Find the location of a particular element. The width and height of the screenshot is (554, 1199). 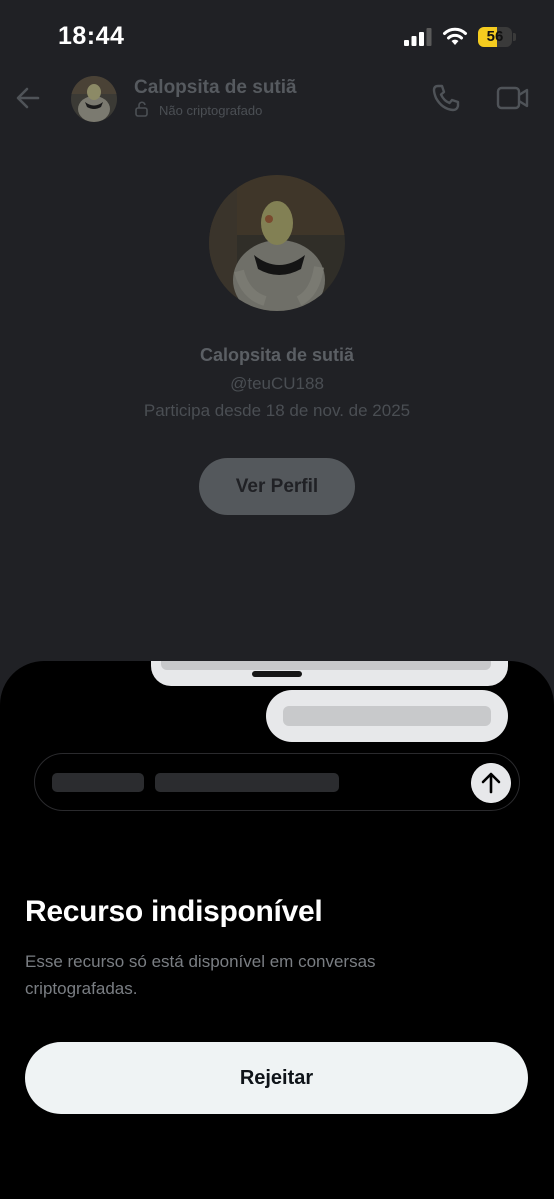

battery-level: 56 is located at coordinates (495, 36).